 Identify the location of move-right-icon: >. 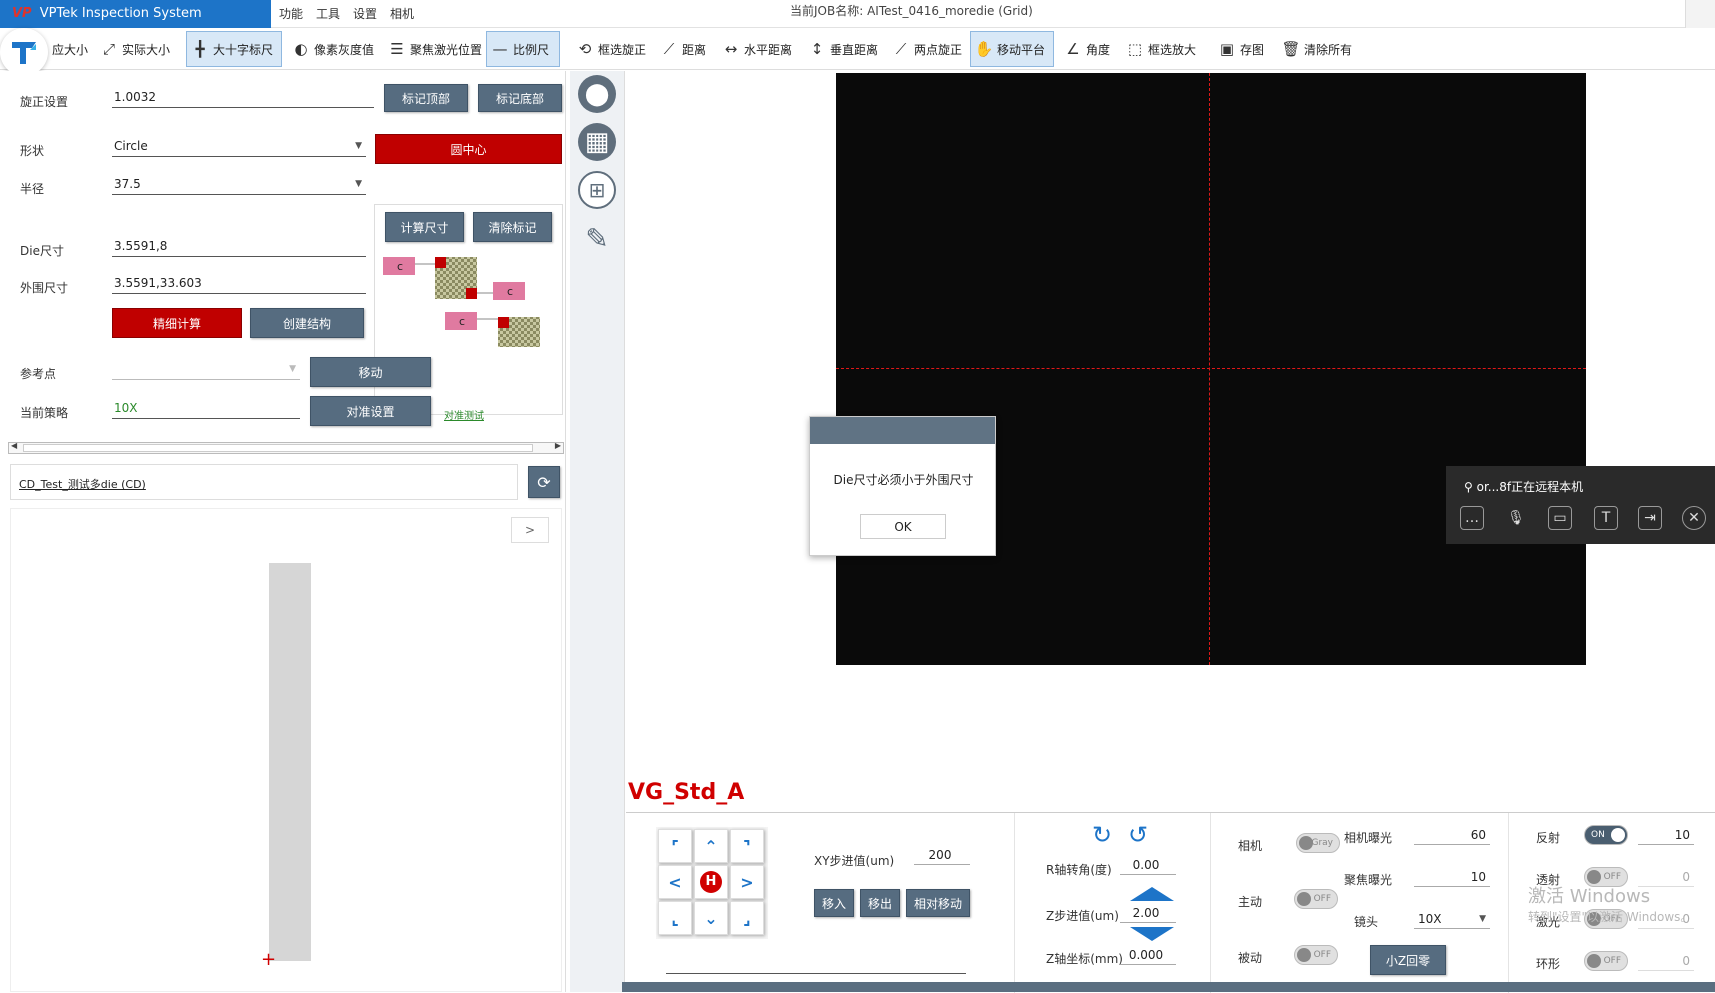
(747, 882).